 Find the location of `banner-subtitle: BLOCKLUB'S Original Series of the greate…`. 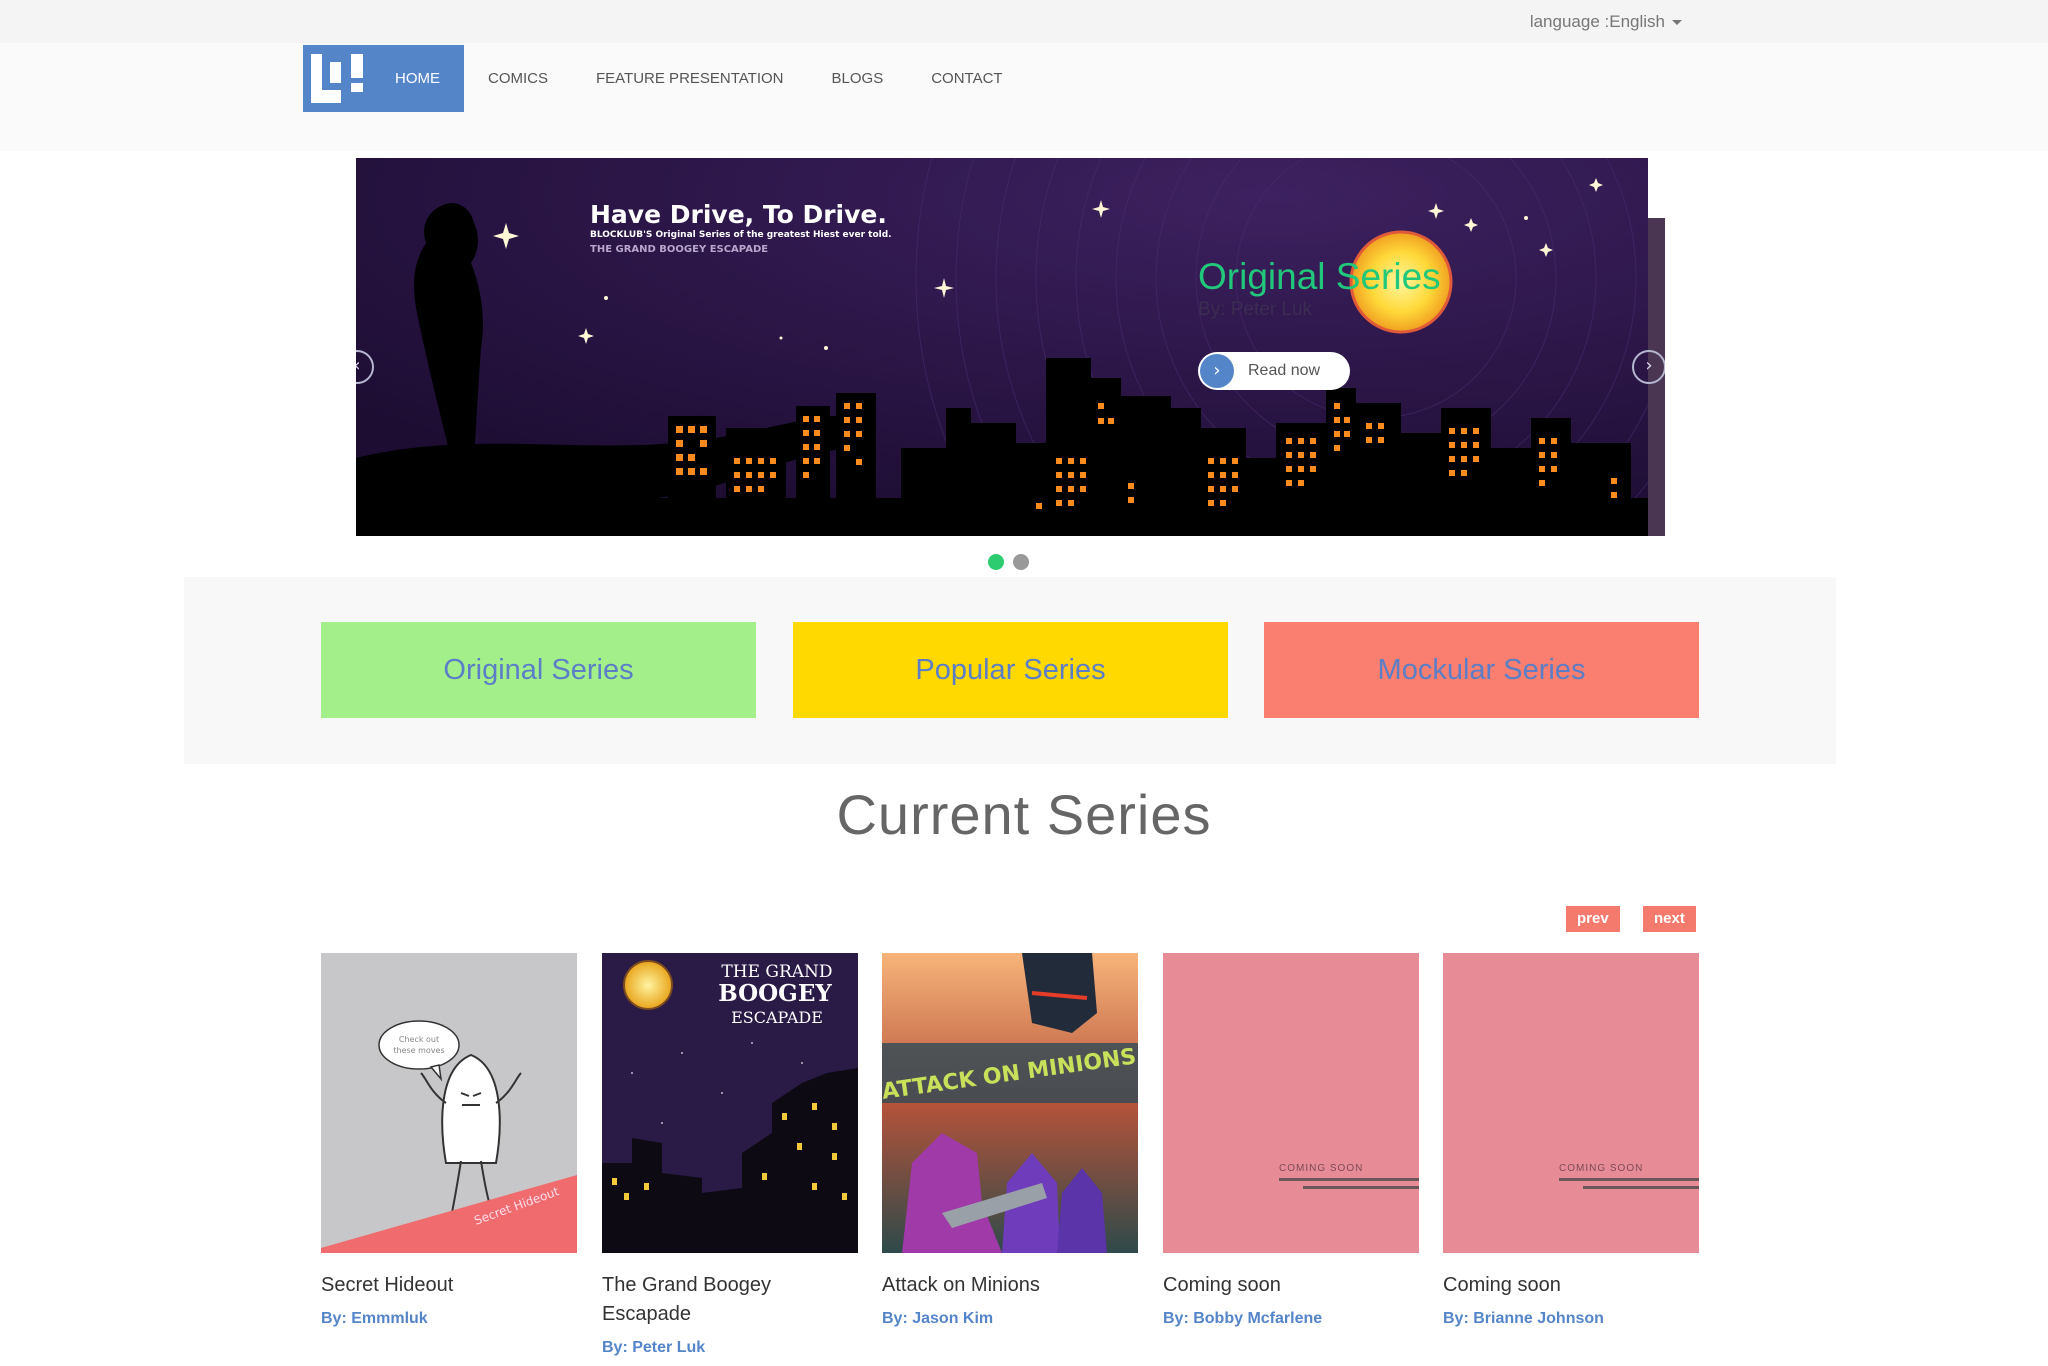

banner-subtitle: BLOCKLUB'S Original Series of the greate… is located at coordinates (741, 235).